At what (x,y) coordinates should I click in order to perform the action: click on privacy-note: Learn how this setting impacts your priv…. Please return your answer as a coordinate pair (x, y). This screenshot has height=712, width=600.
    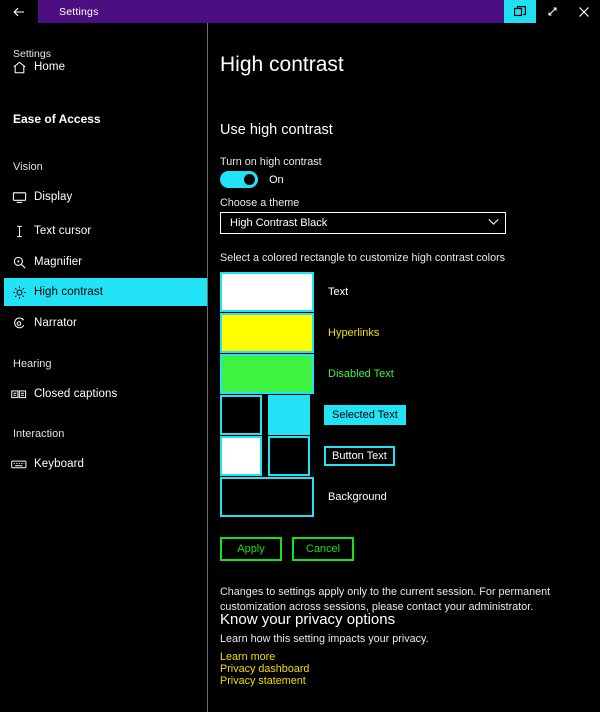
    Looking at the image, I should click on (324, 639).